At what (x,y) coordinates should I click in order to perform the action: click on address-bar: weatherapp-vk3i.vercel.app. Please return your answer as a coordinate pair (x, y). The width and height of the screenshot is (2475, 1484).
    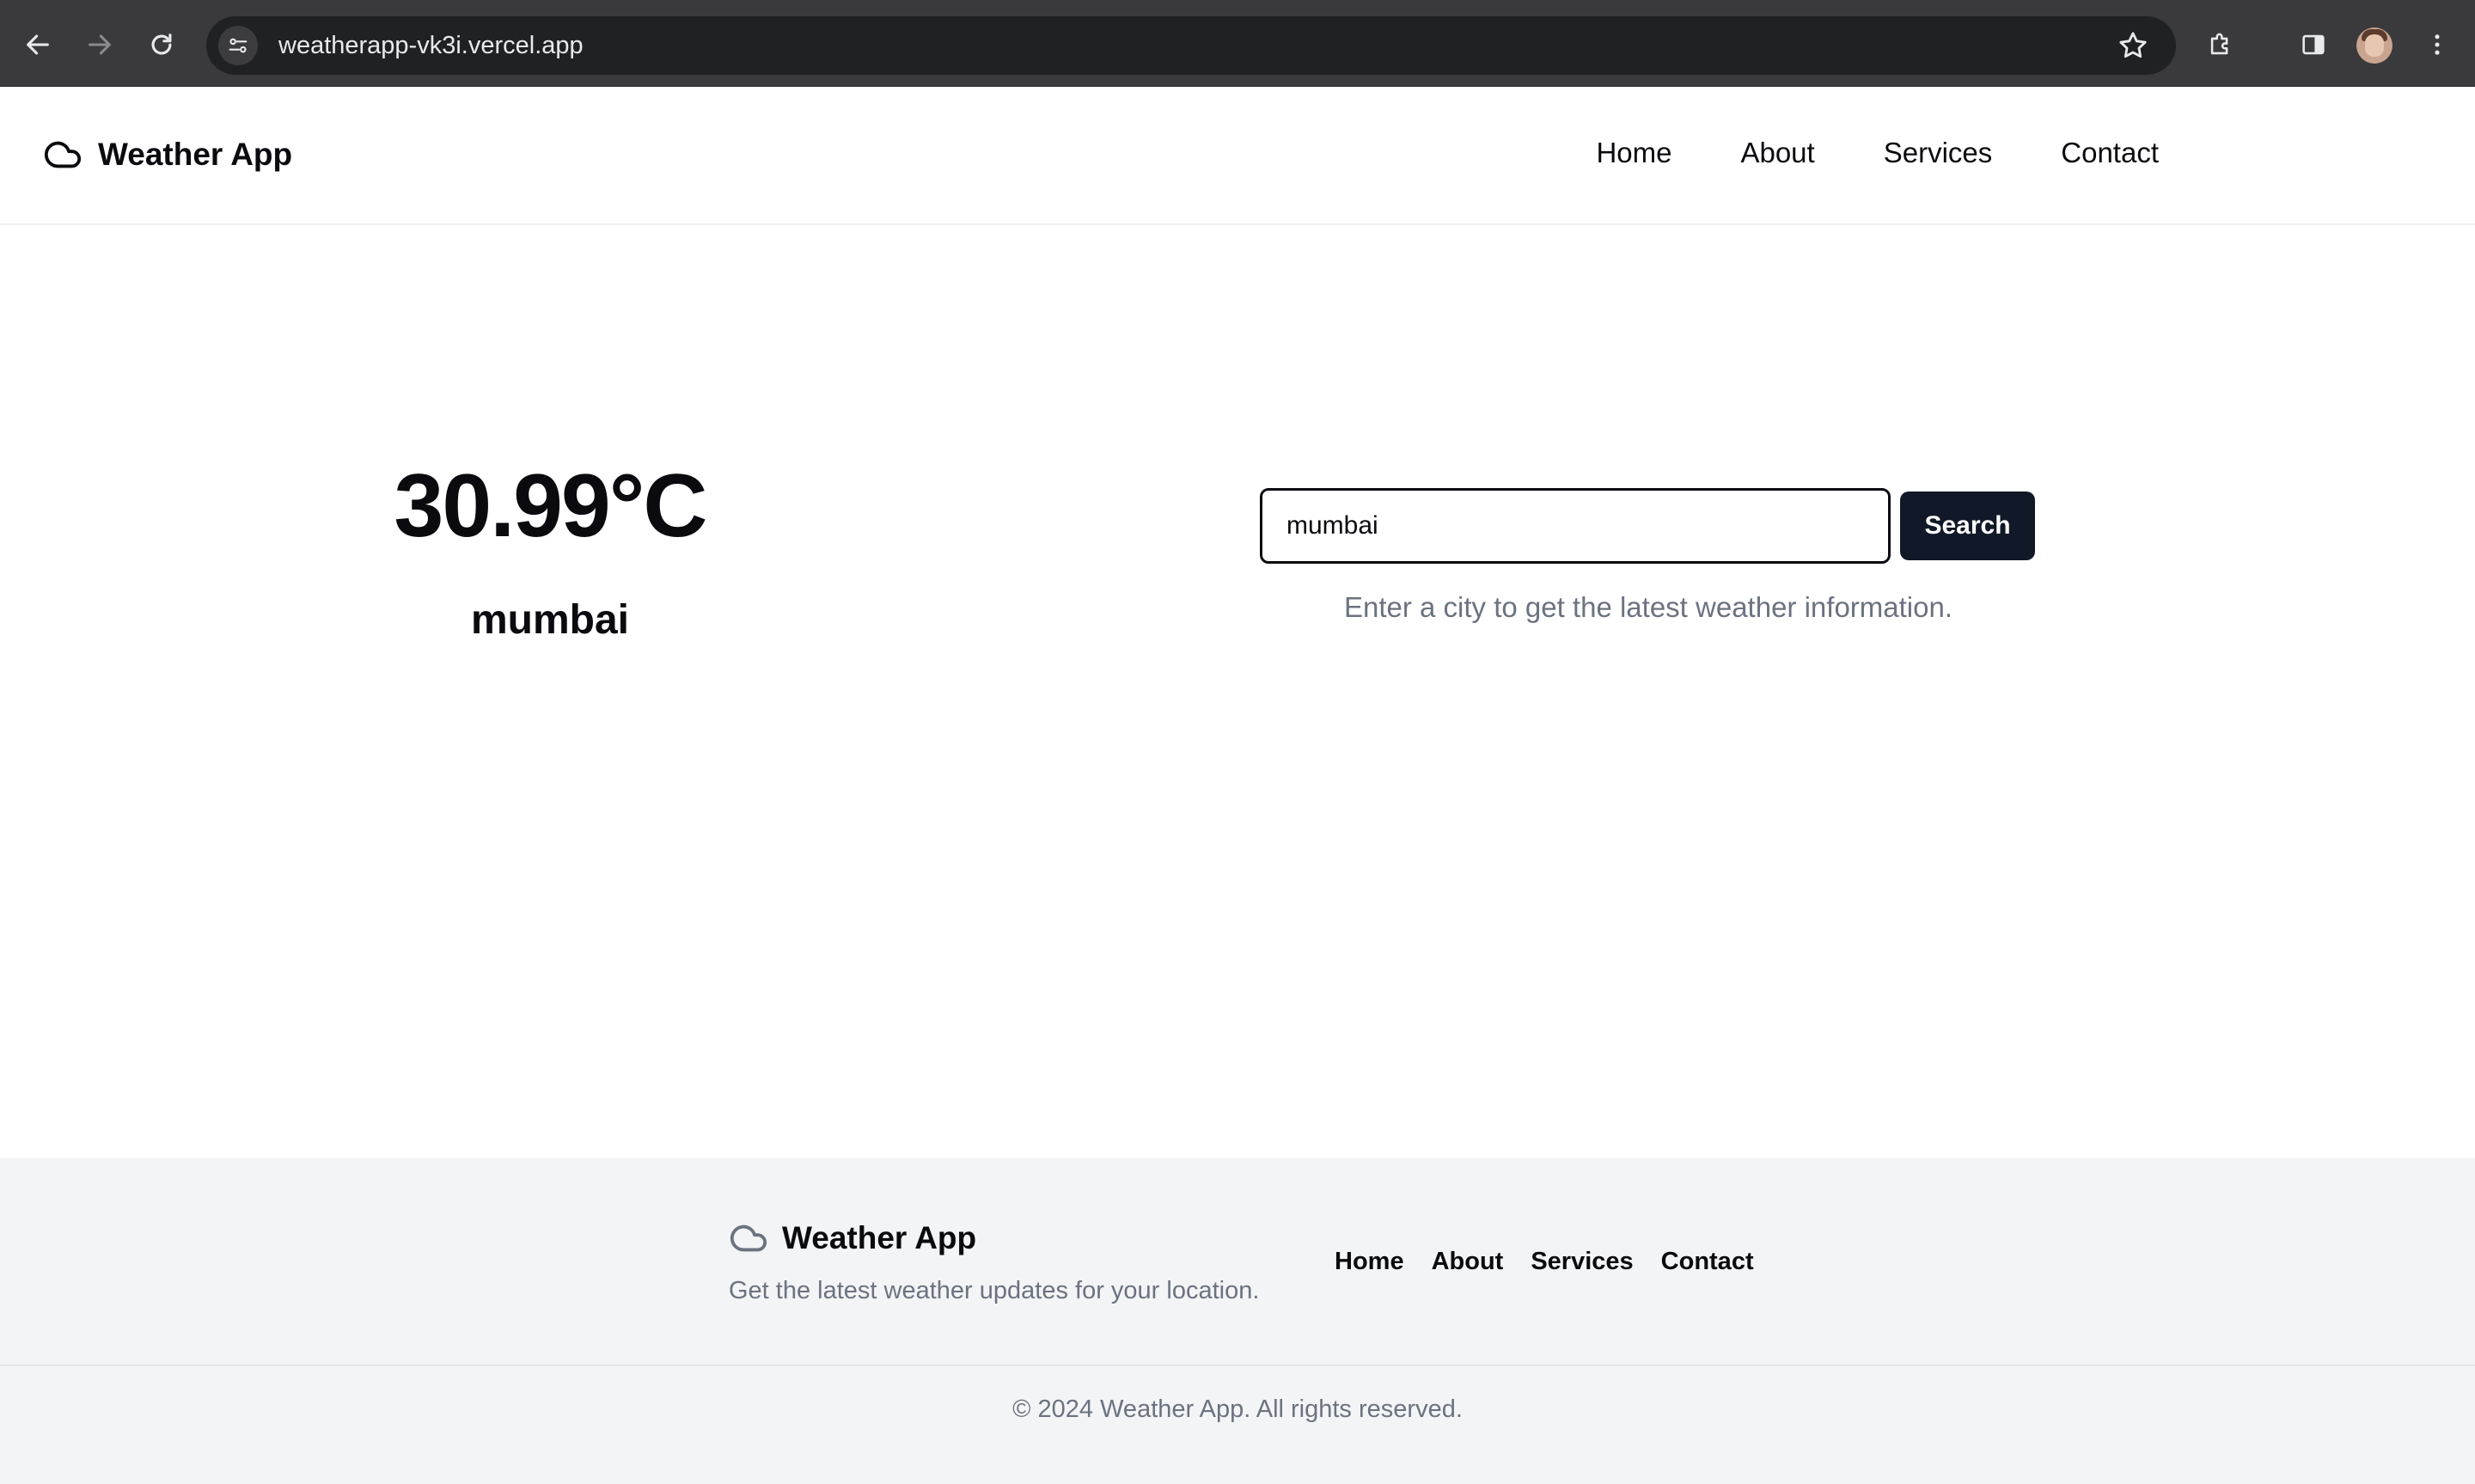
    Looking at the image, I should click on (1191, 46).